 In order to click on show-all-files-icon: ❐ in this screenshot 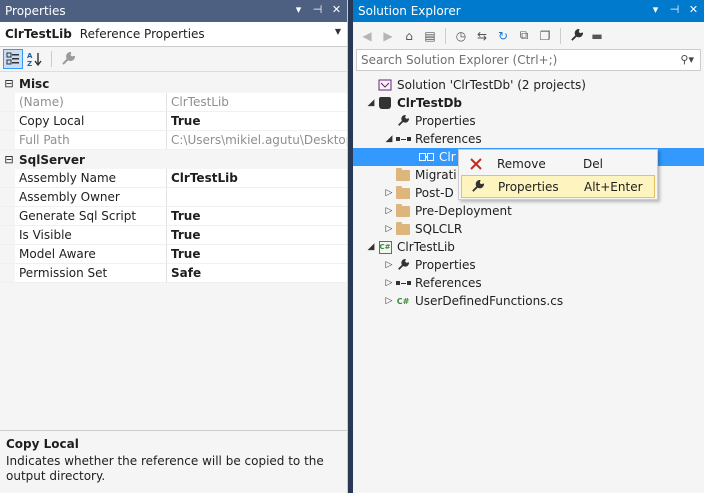, I will do `click(545, 36)`.